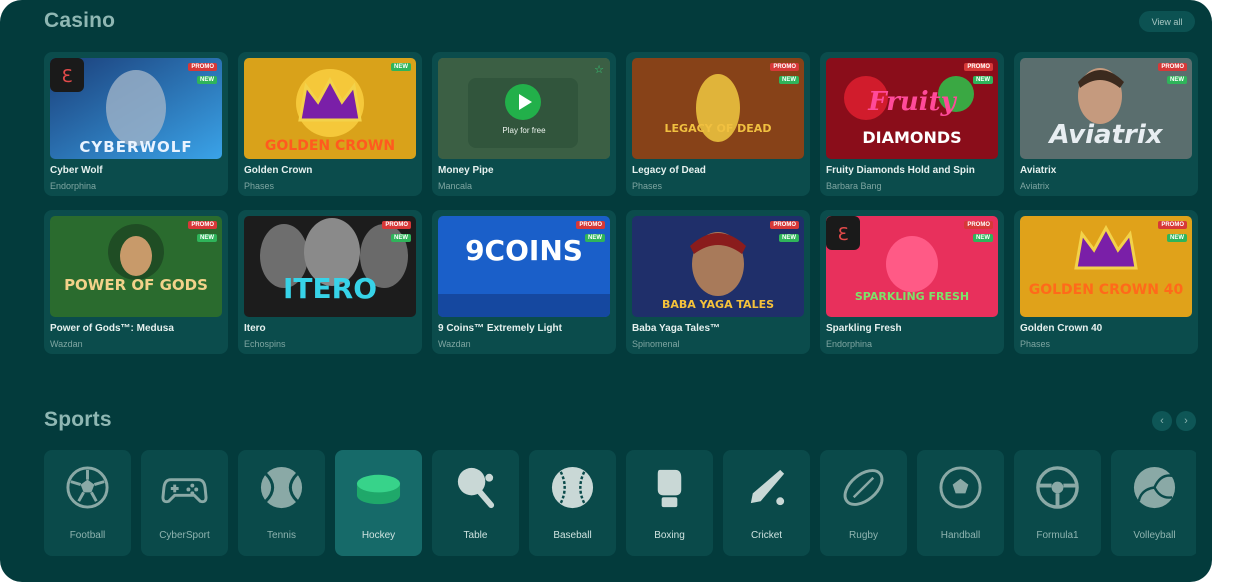  I want to click on game-thumbnail: GOLDEN CROWN 40 PROMO NEW, so click(1106, 266).